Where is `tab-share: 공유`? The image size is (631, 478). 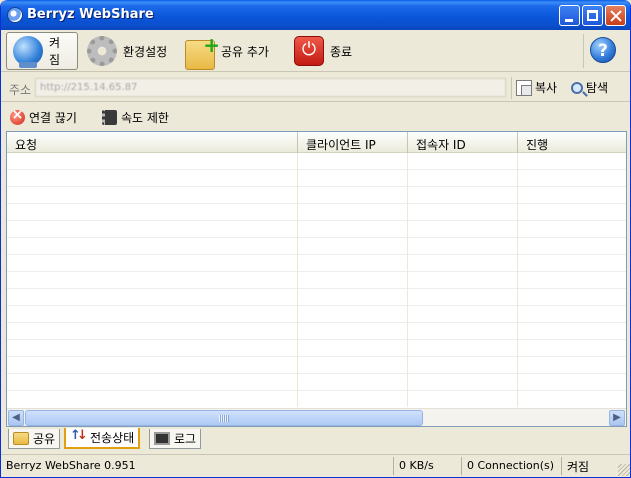 tab-share: 공유 is located at coordinates (34, 439).